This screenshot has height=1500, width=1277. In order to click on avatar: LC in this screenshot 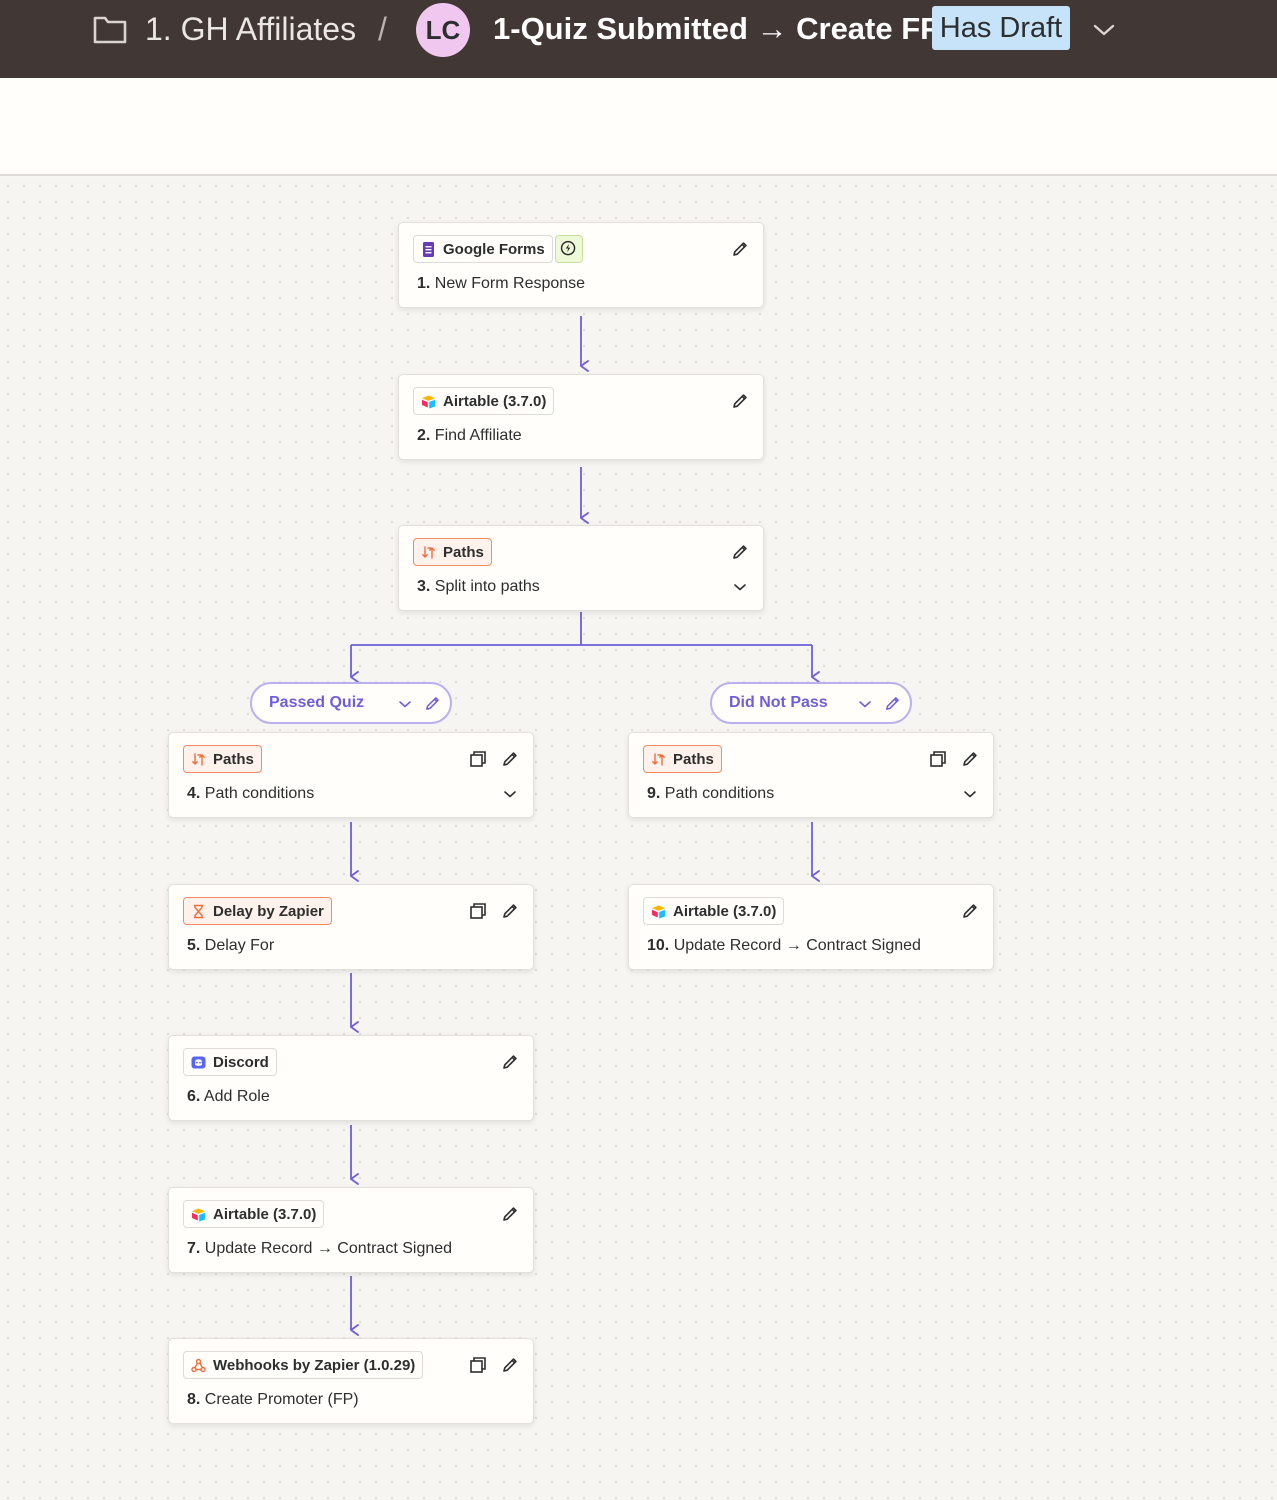, I will do `click(443, 30)`.